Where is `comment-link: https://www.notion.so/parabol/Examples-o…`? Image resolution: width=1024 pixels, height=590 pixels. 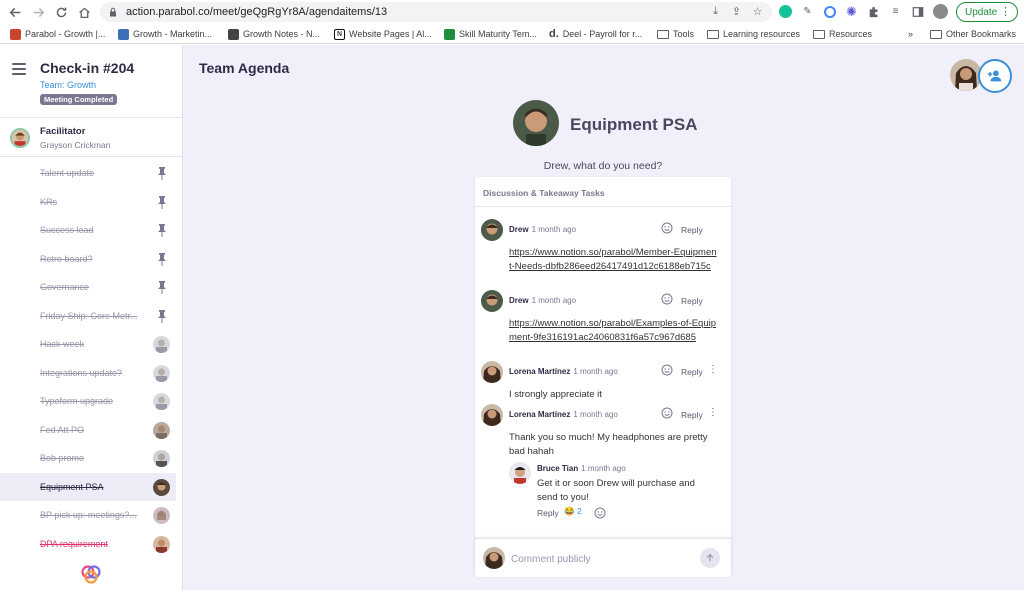
comment-link: https://www.notion.so/parabol/Examples-o… is located at coordinates (612, 330).